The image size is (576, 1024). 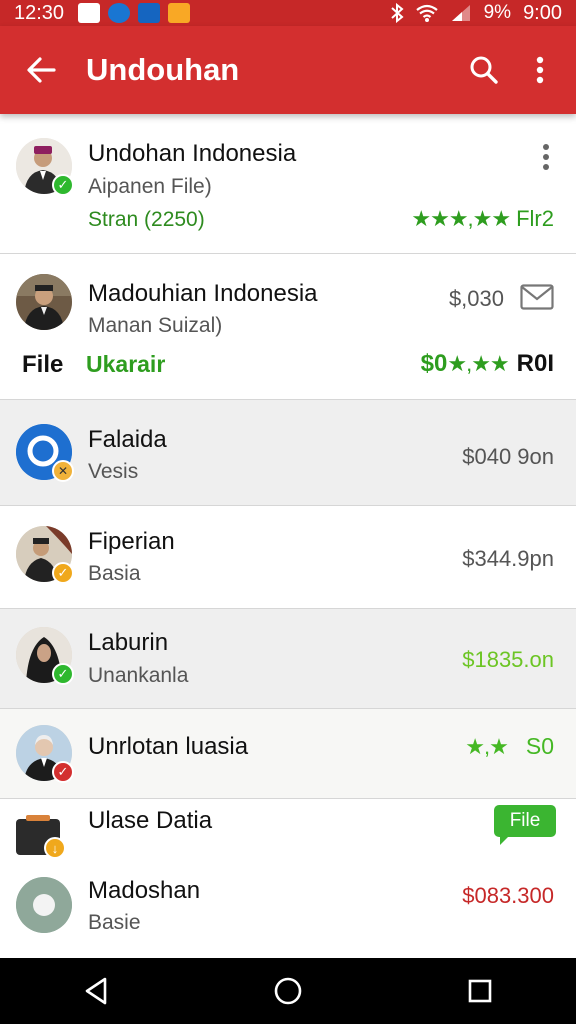 I want to click on rating-row: $0 ★,★★ R0I, so click(x=487, y=364).